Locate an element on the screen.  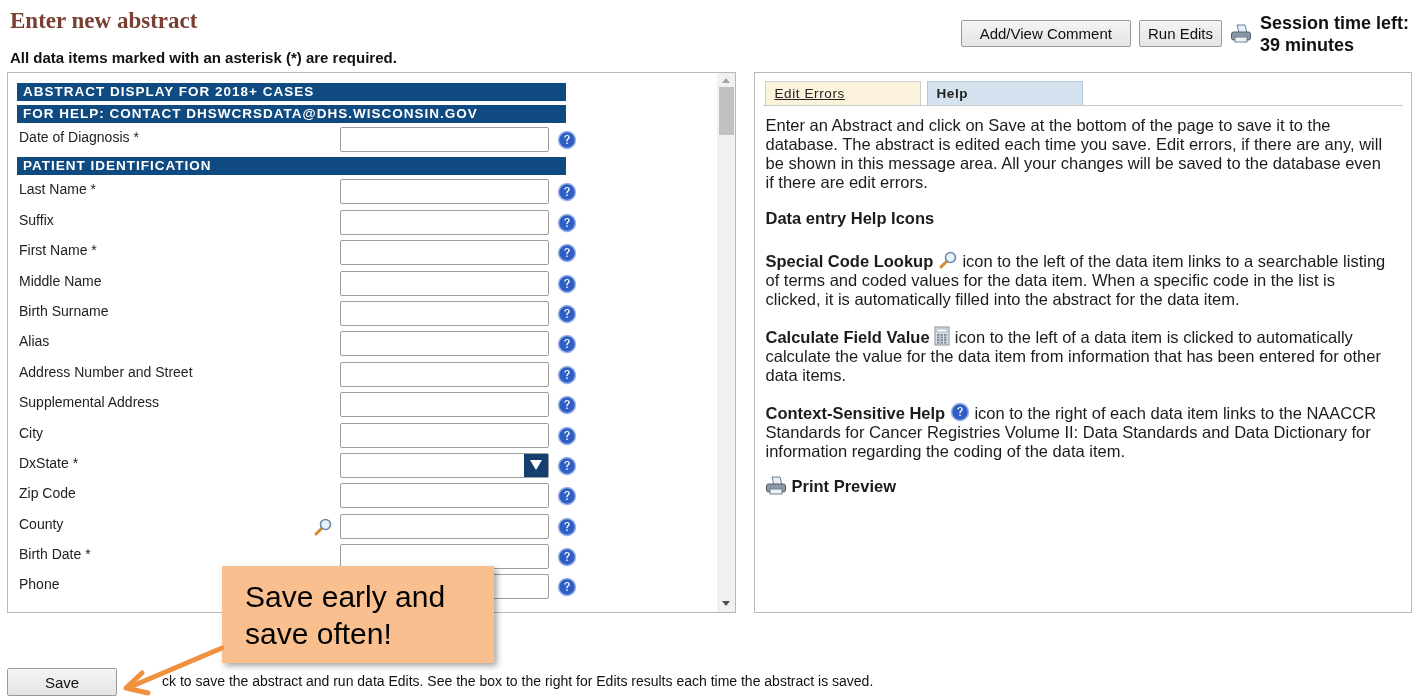
field-label: First Name * is located at coordinates (58, 250).